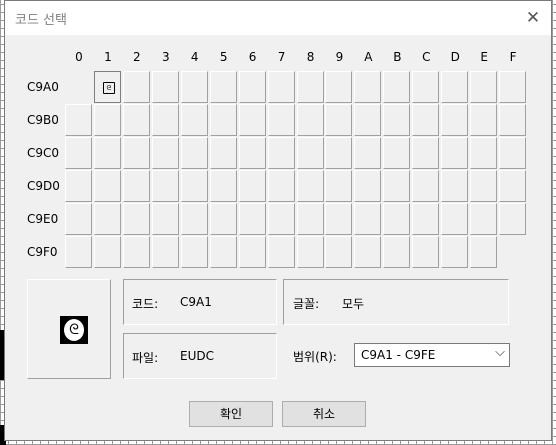 This screenshot has width=556, height=445. What do you see at coordinates (41, 20) in the screenshot?
I see `dialog-title: 코드 선택` at bounding box center [41, 20].